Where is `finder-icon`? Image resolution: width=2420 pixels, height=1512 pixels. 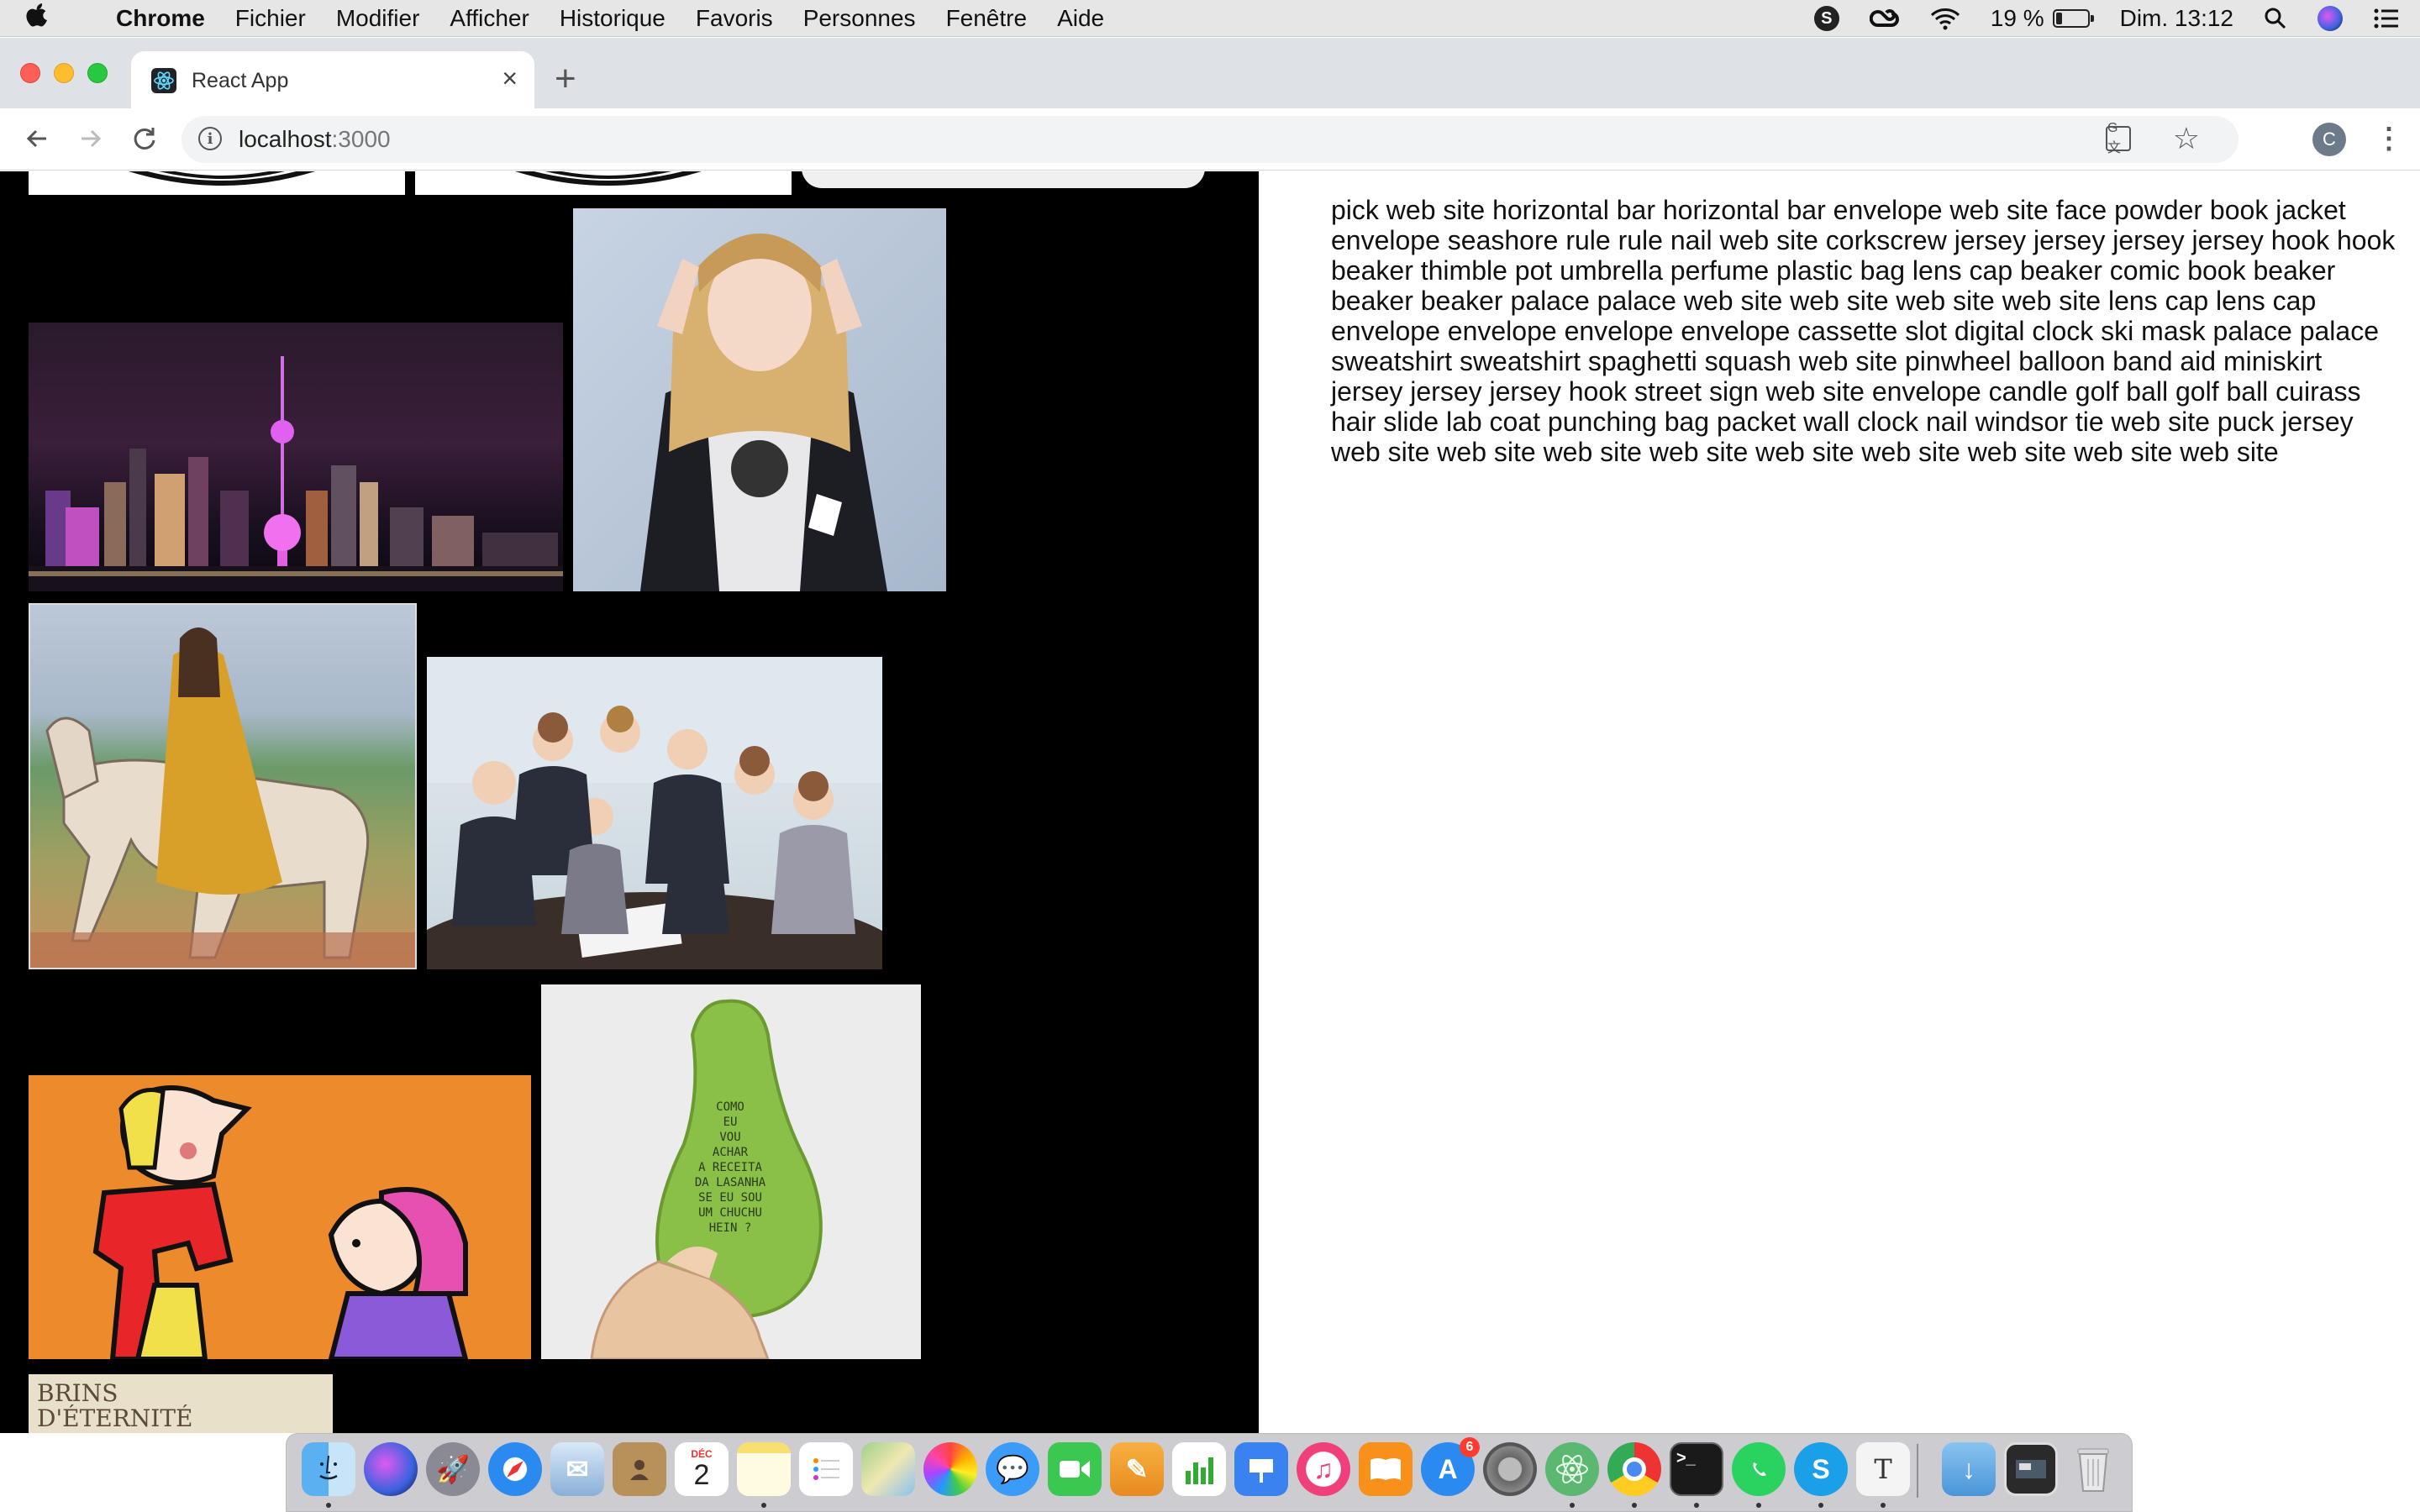 finder-icon is located at coordinates (329, 1469).